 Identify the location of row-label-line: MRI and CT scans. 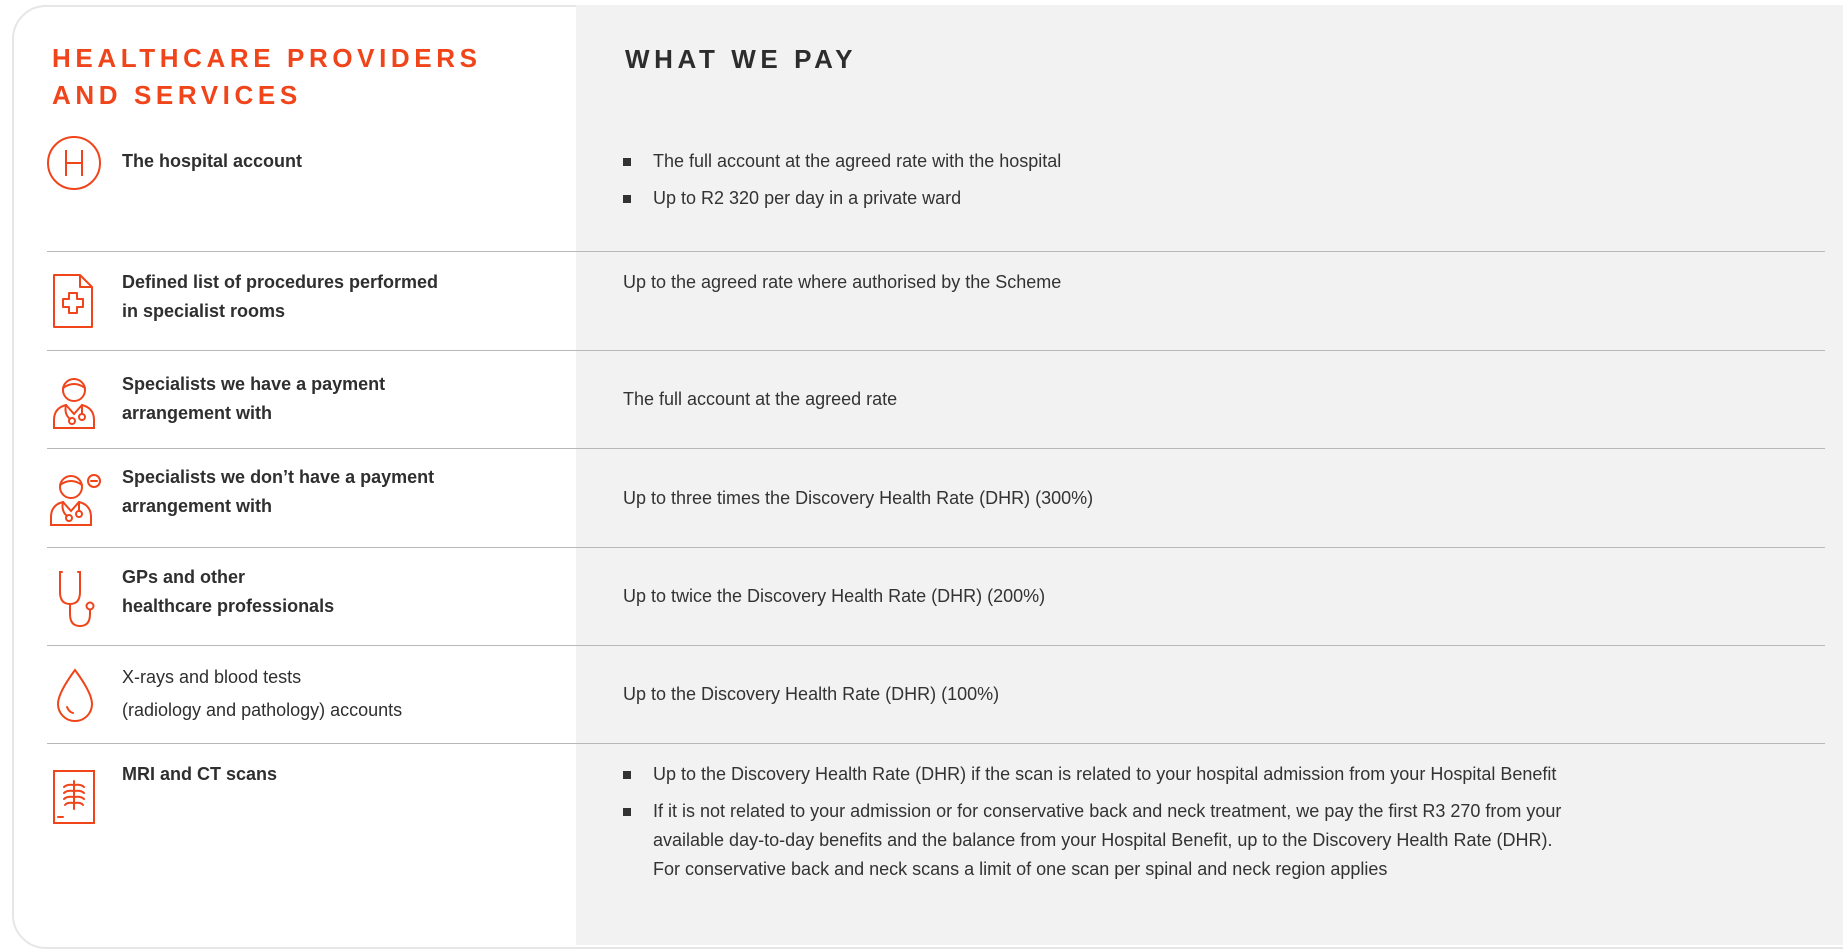
(200, 774).